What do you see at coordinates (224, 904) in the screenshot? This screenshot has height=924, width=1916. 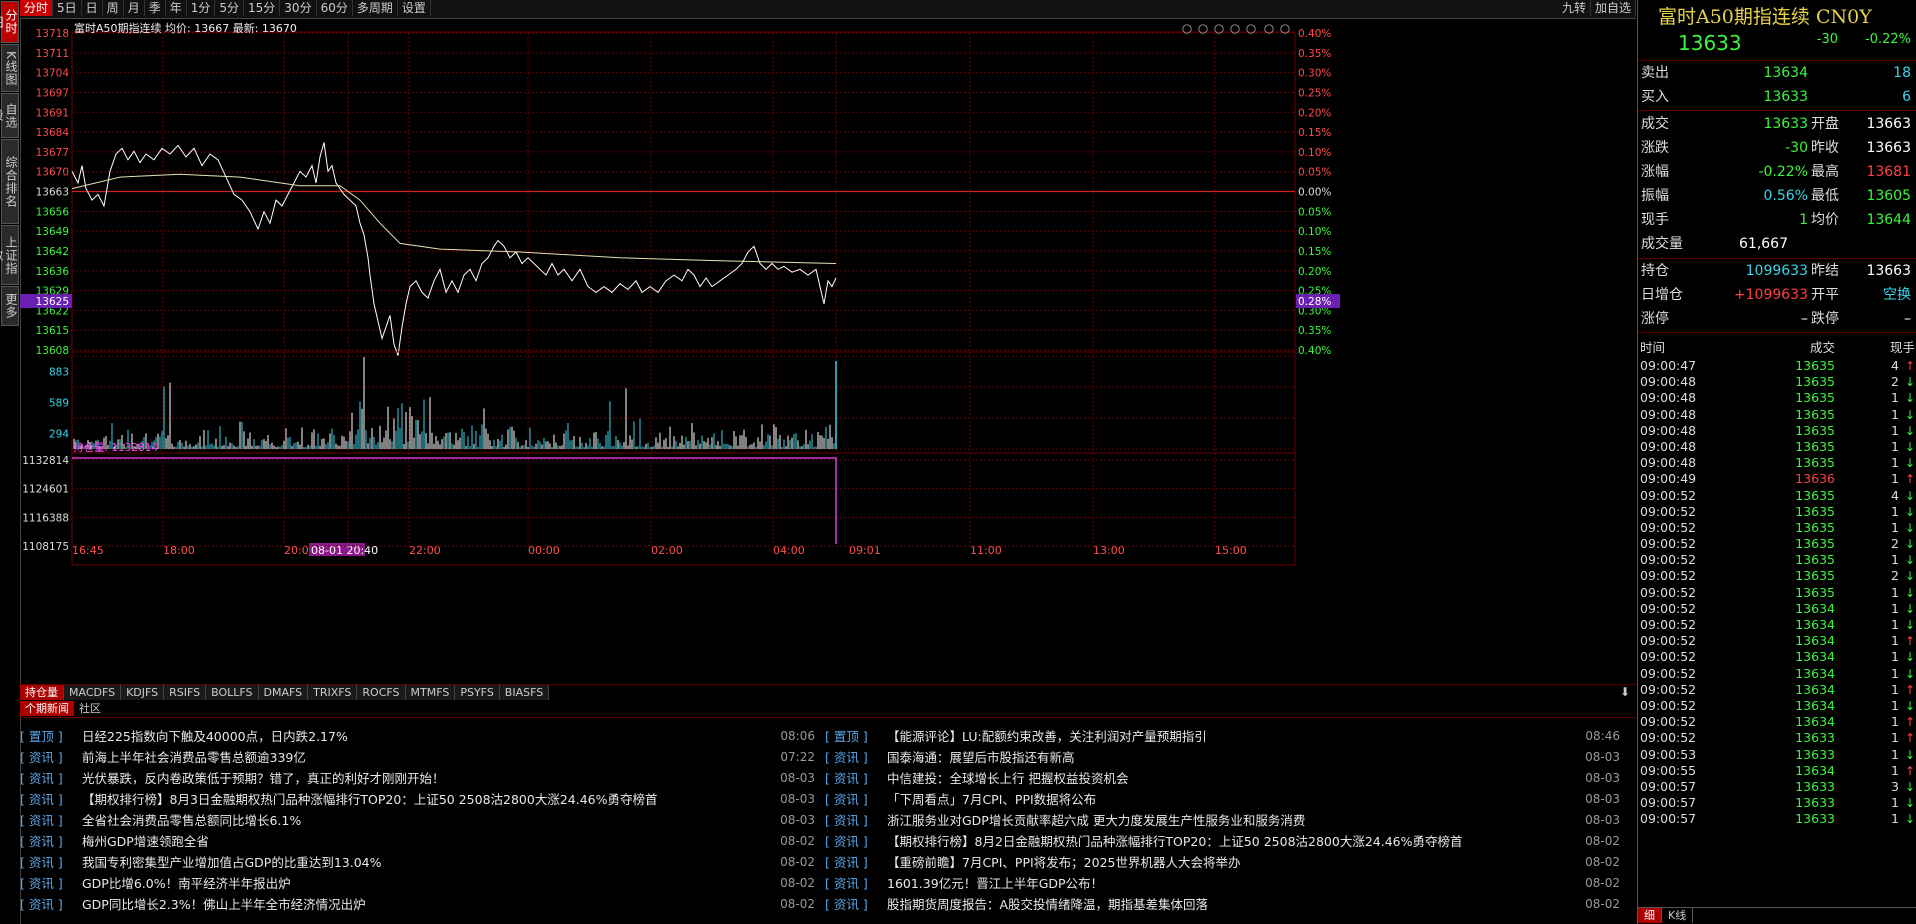 I see `news-title: GDP同比增长2.3%！佛山上半年全市经济情况出炉` at bounding box center [224, 904].